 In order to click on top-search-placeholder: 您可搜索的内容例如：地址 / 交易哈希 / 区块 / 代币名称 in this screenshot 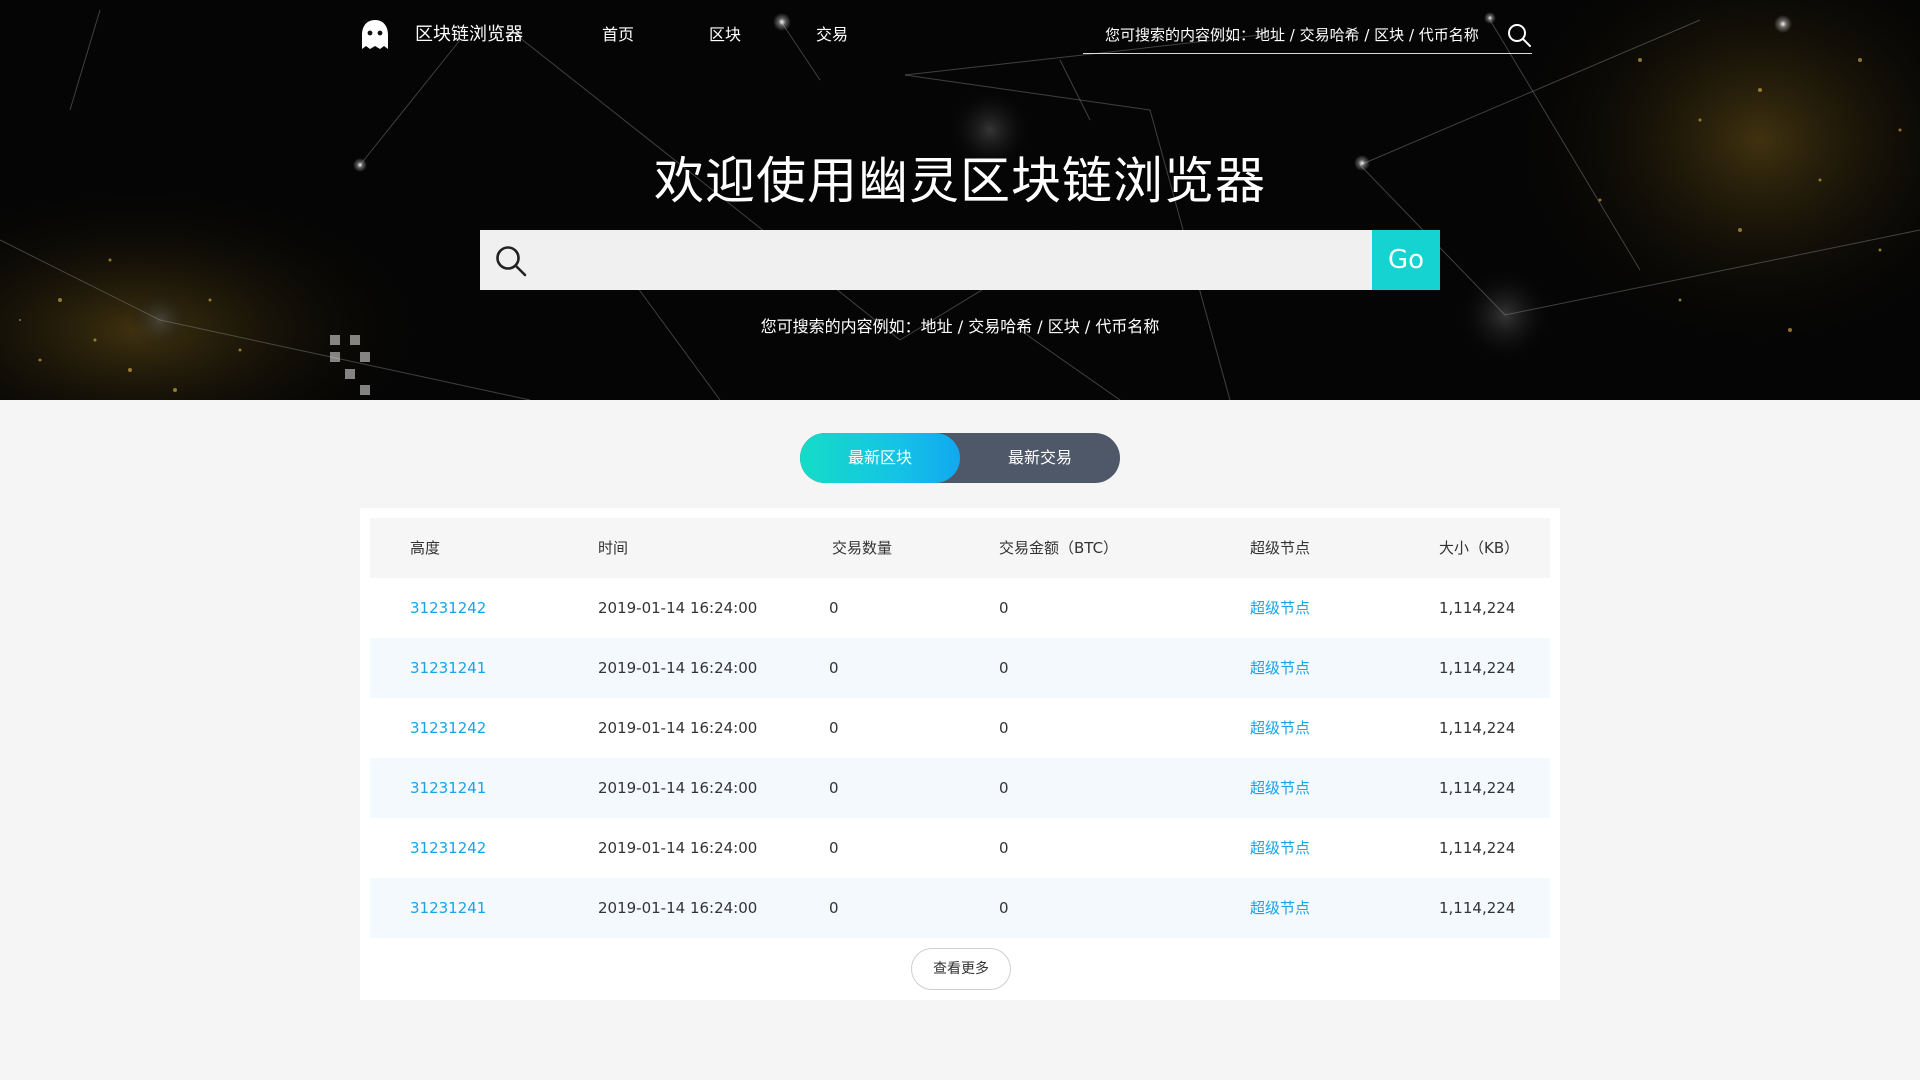, I will do `click(1292, 35)`.